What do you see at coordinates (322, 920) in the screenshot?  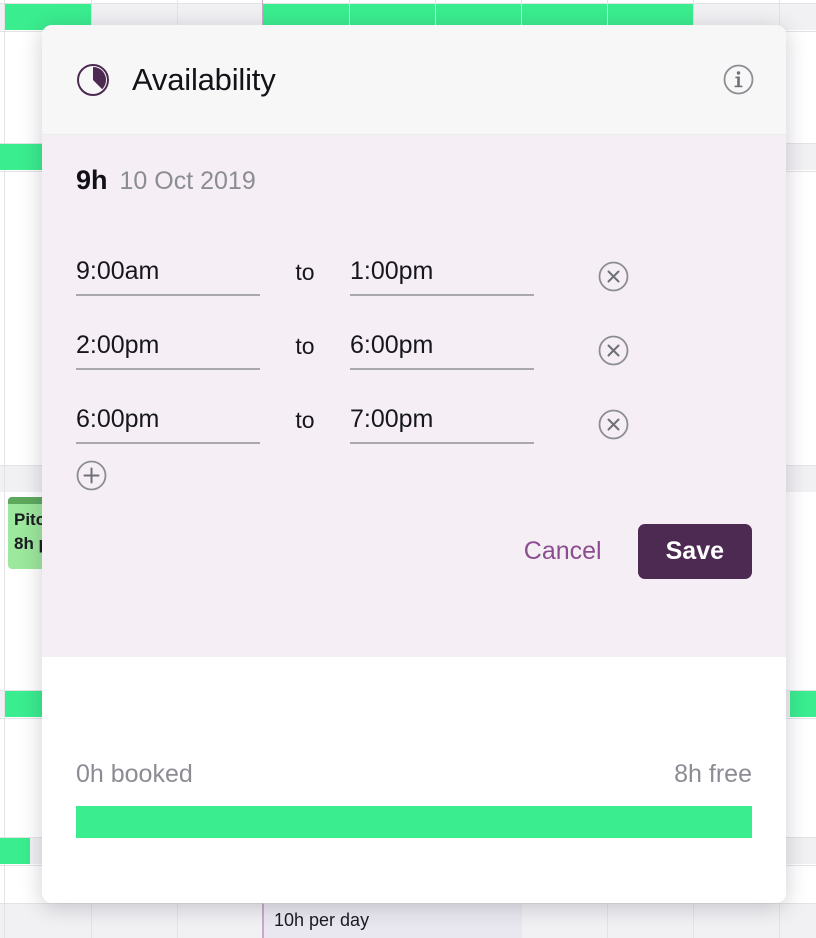 I see `calendar-footer-cell-label: 10h per day` at bounding box center [322, 920].